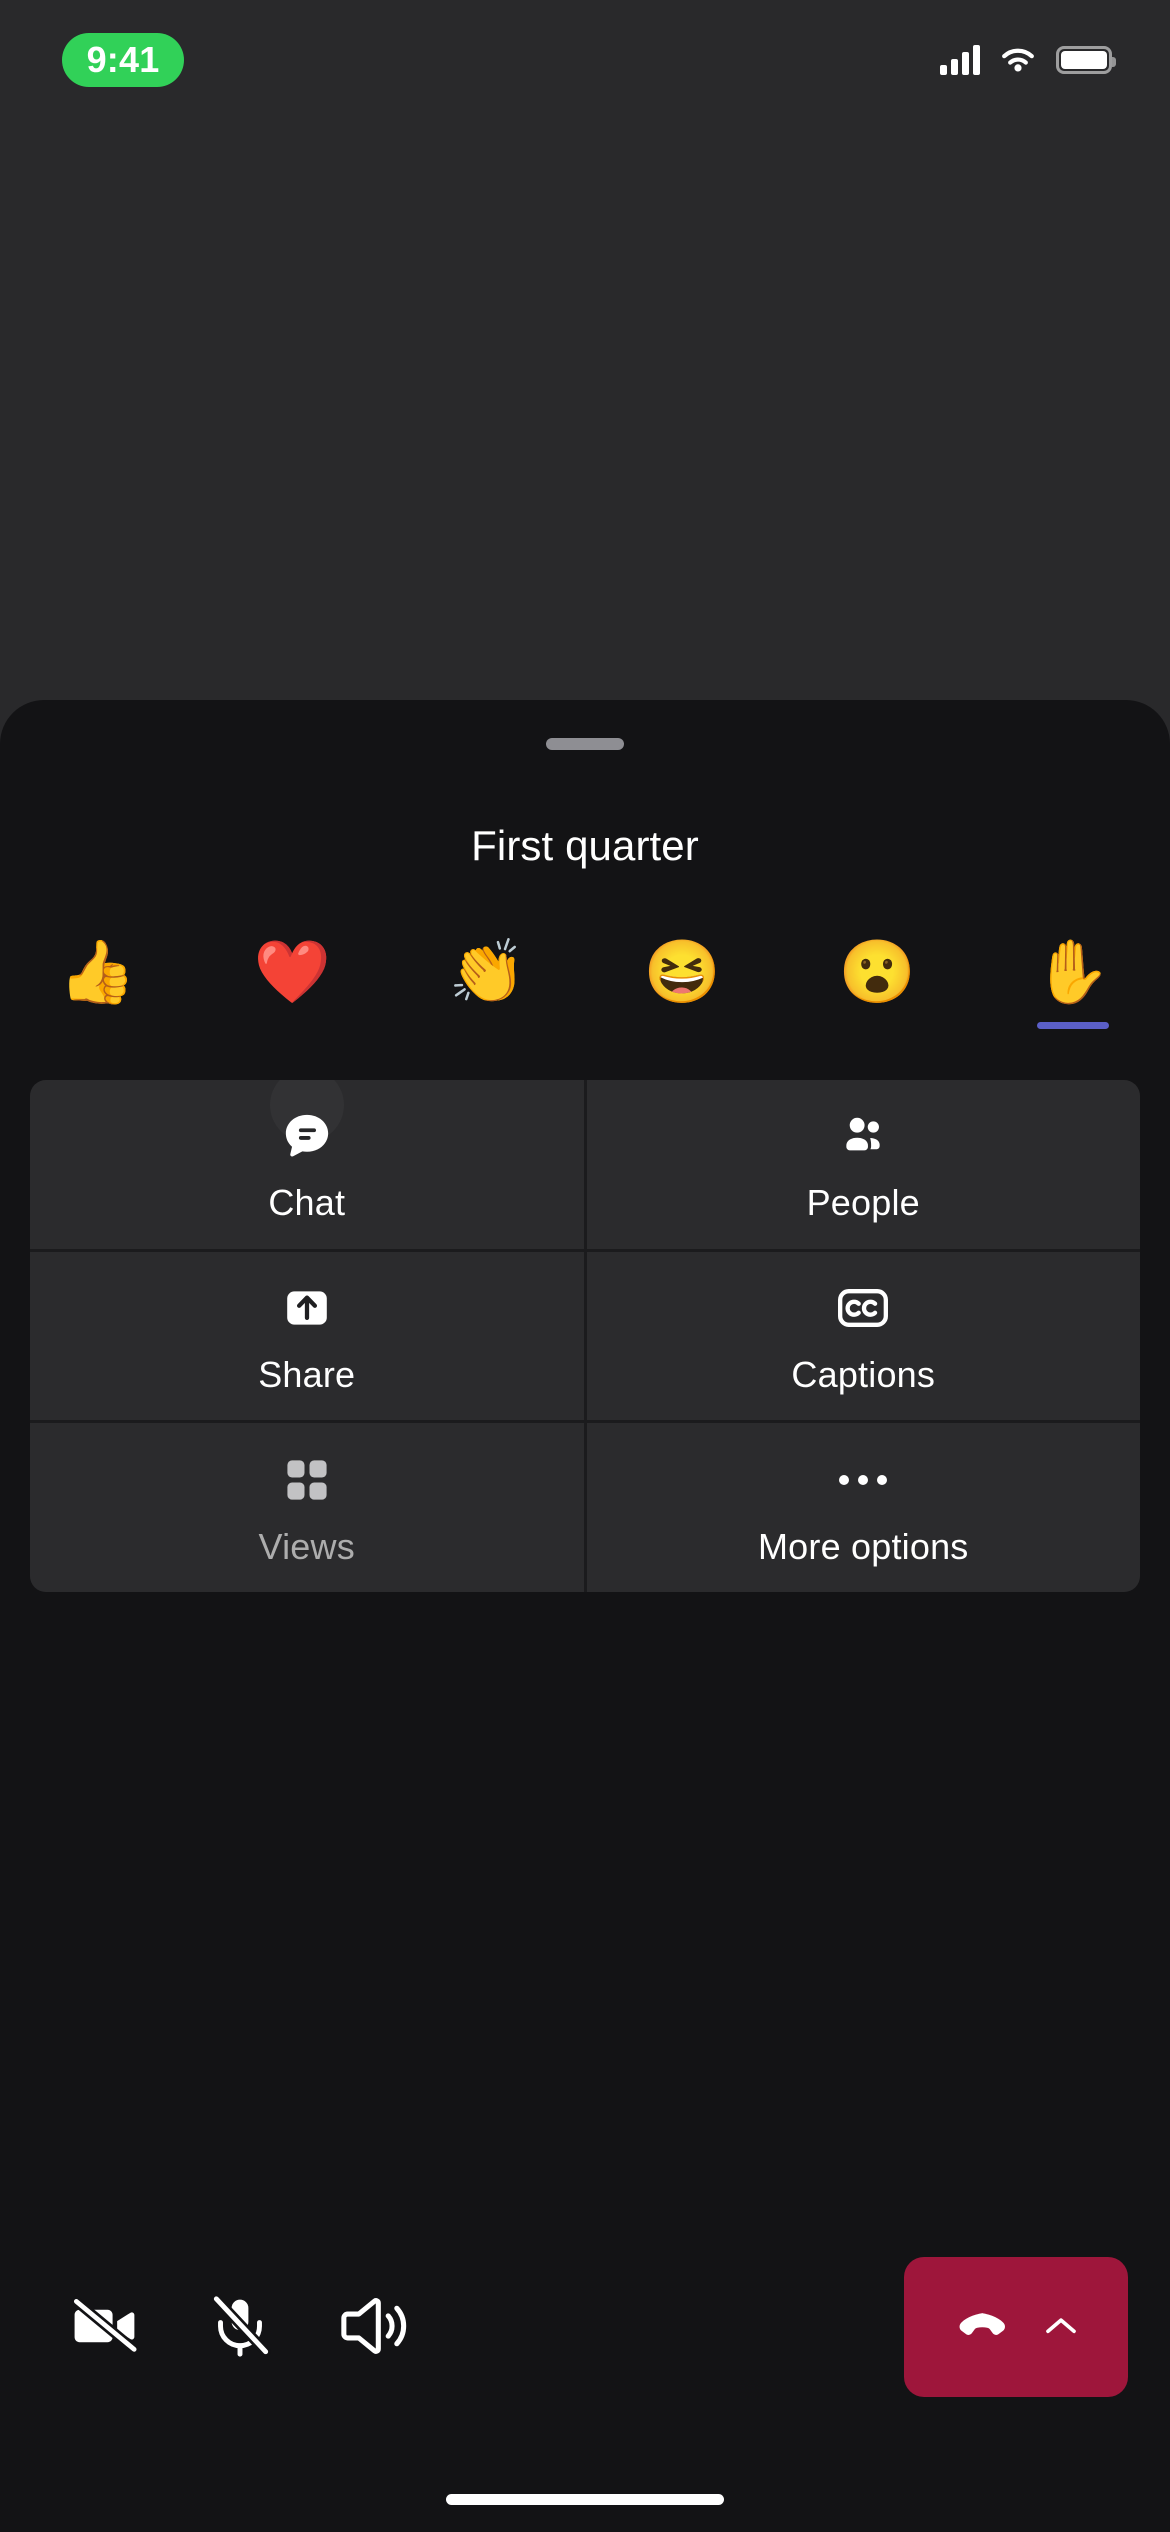  I want to click on battery-icon, so click(1086, 60).